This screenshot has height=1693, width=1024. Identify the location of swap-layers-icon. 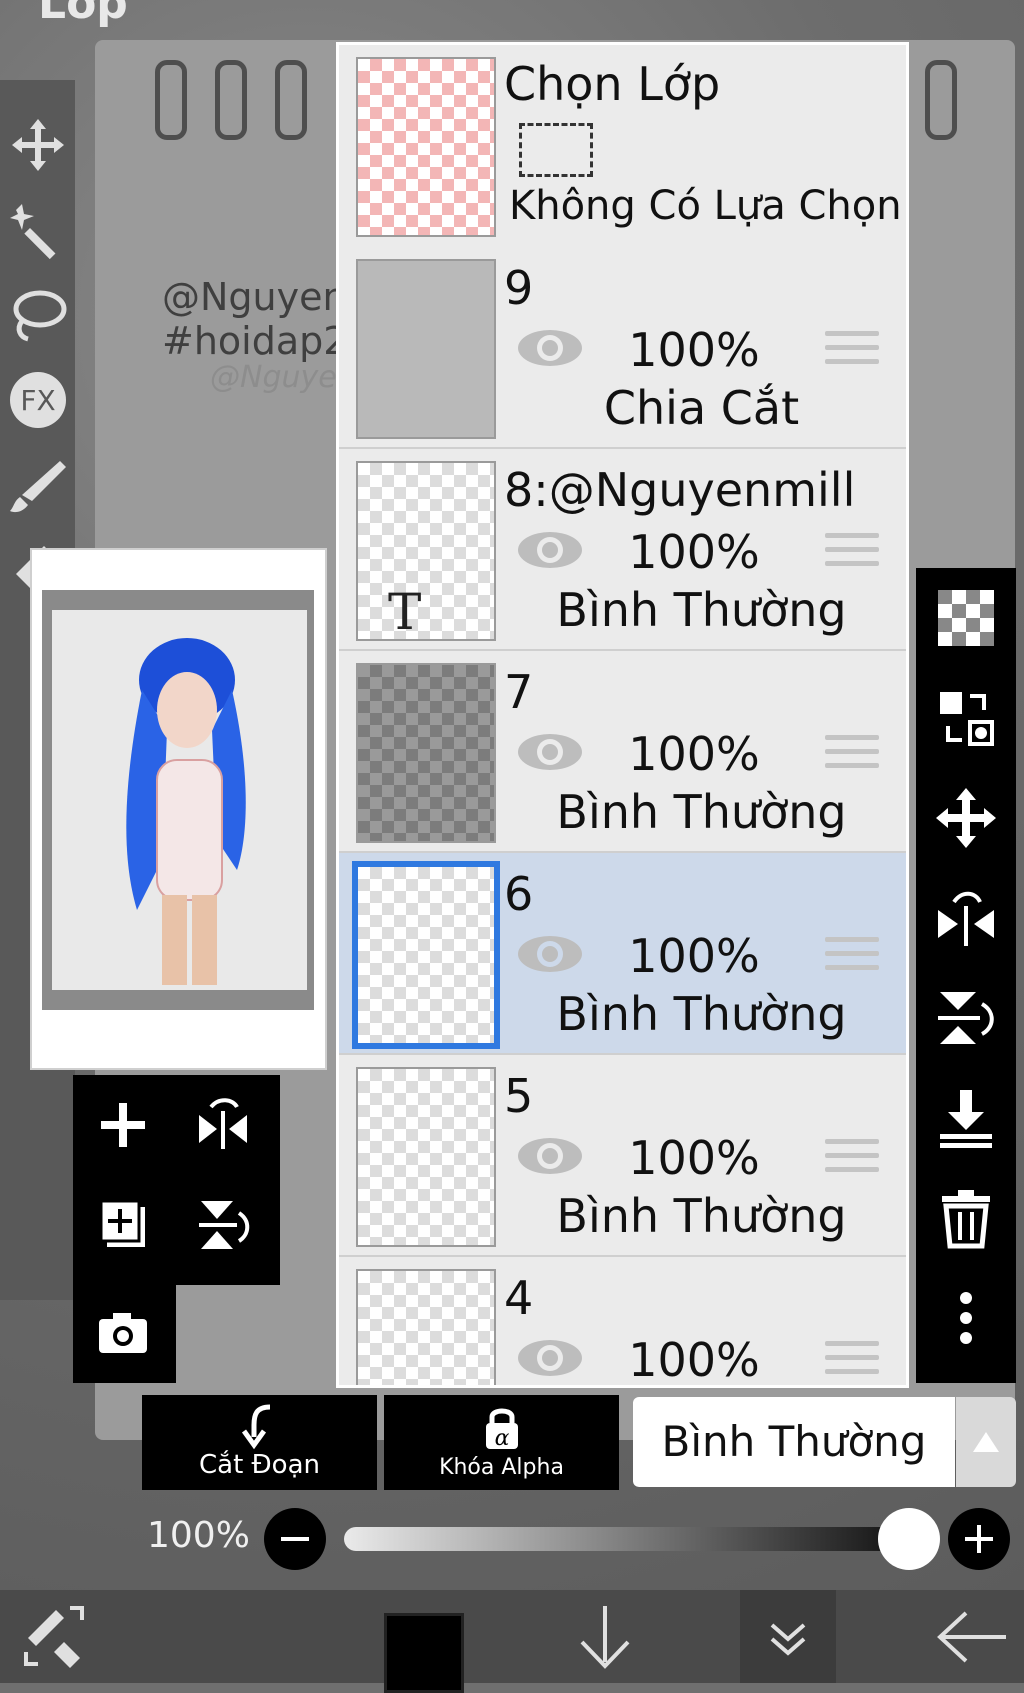
(967, 719).